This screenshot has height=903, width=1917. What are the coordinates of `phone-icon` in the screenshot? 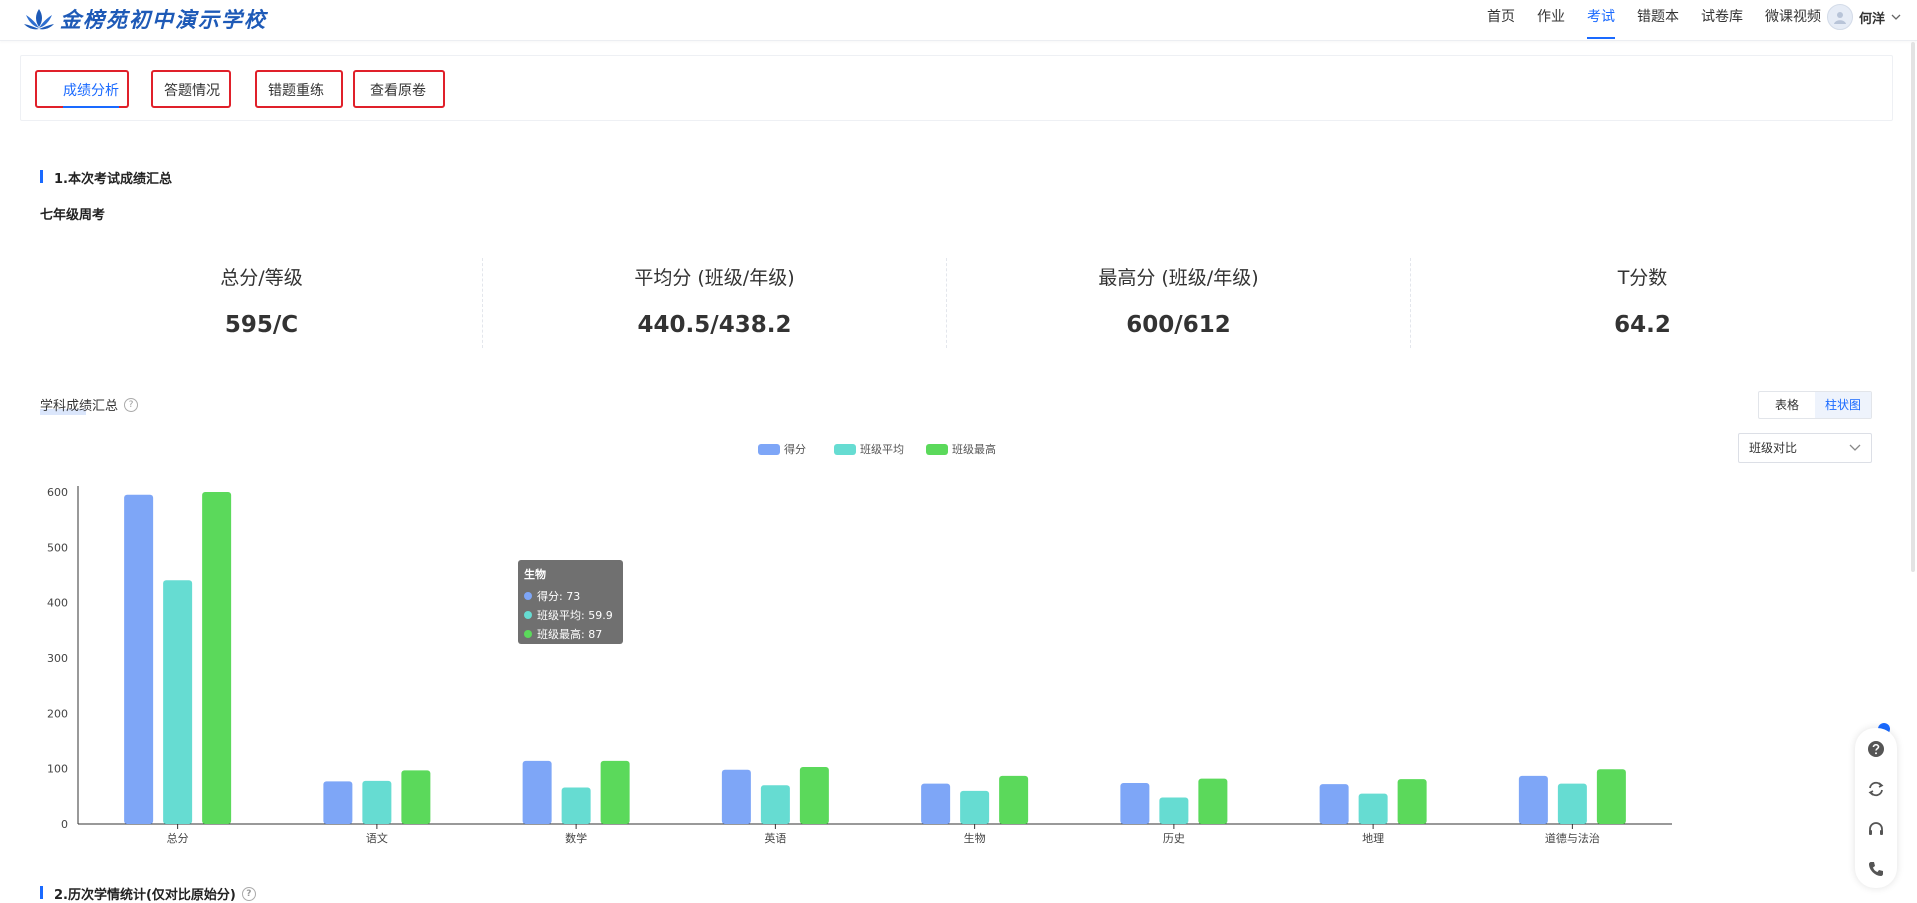 It's located at (1876, 869).